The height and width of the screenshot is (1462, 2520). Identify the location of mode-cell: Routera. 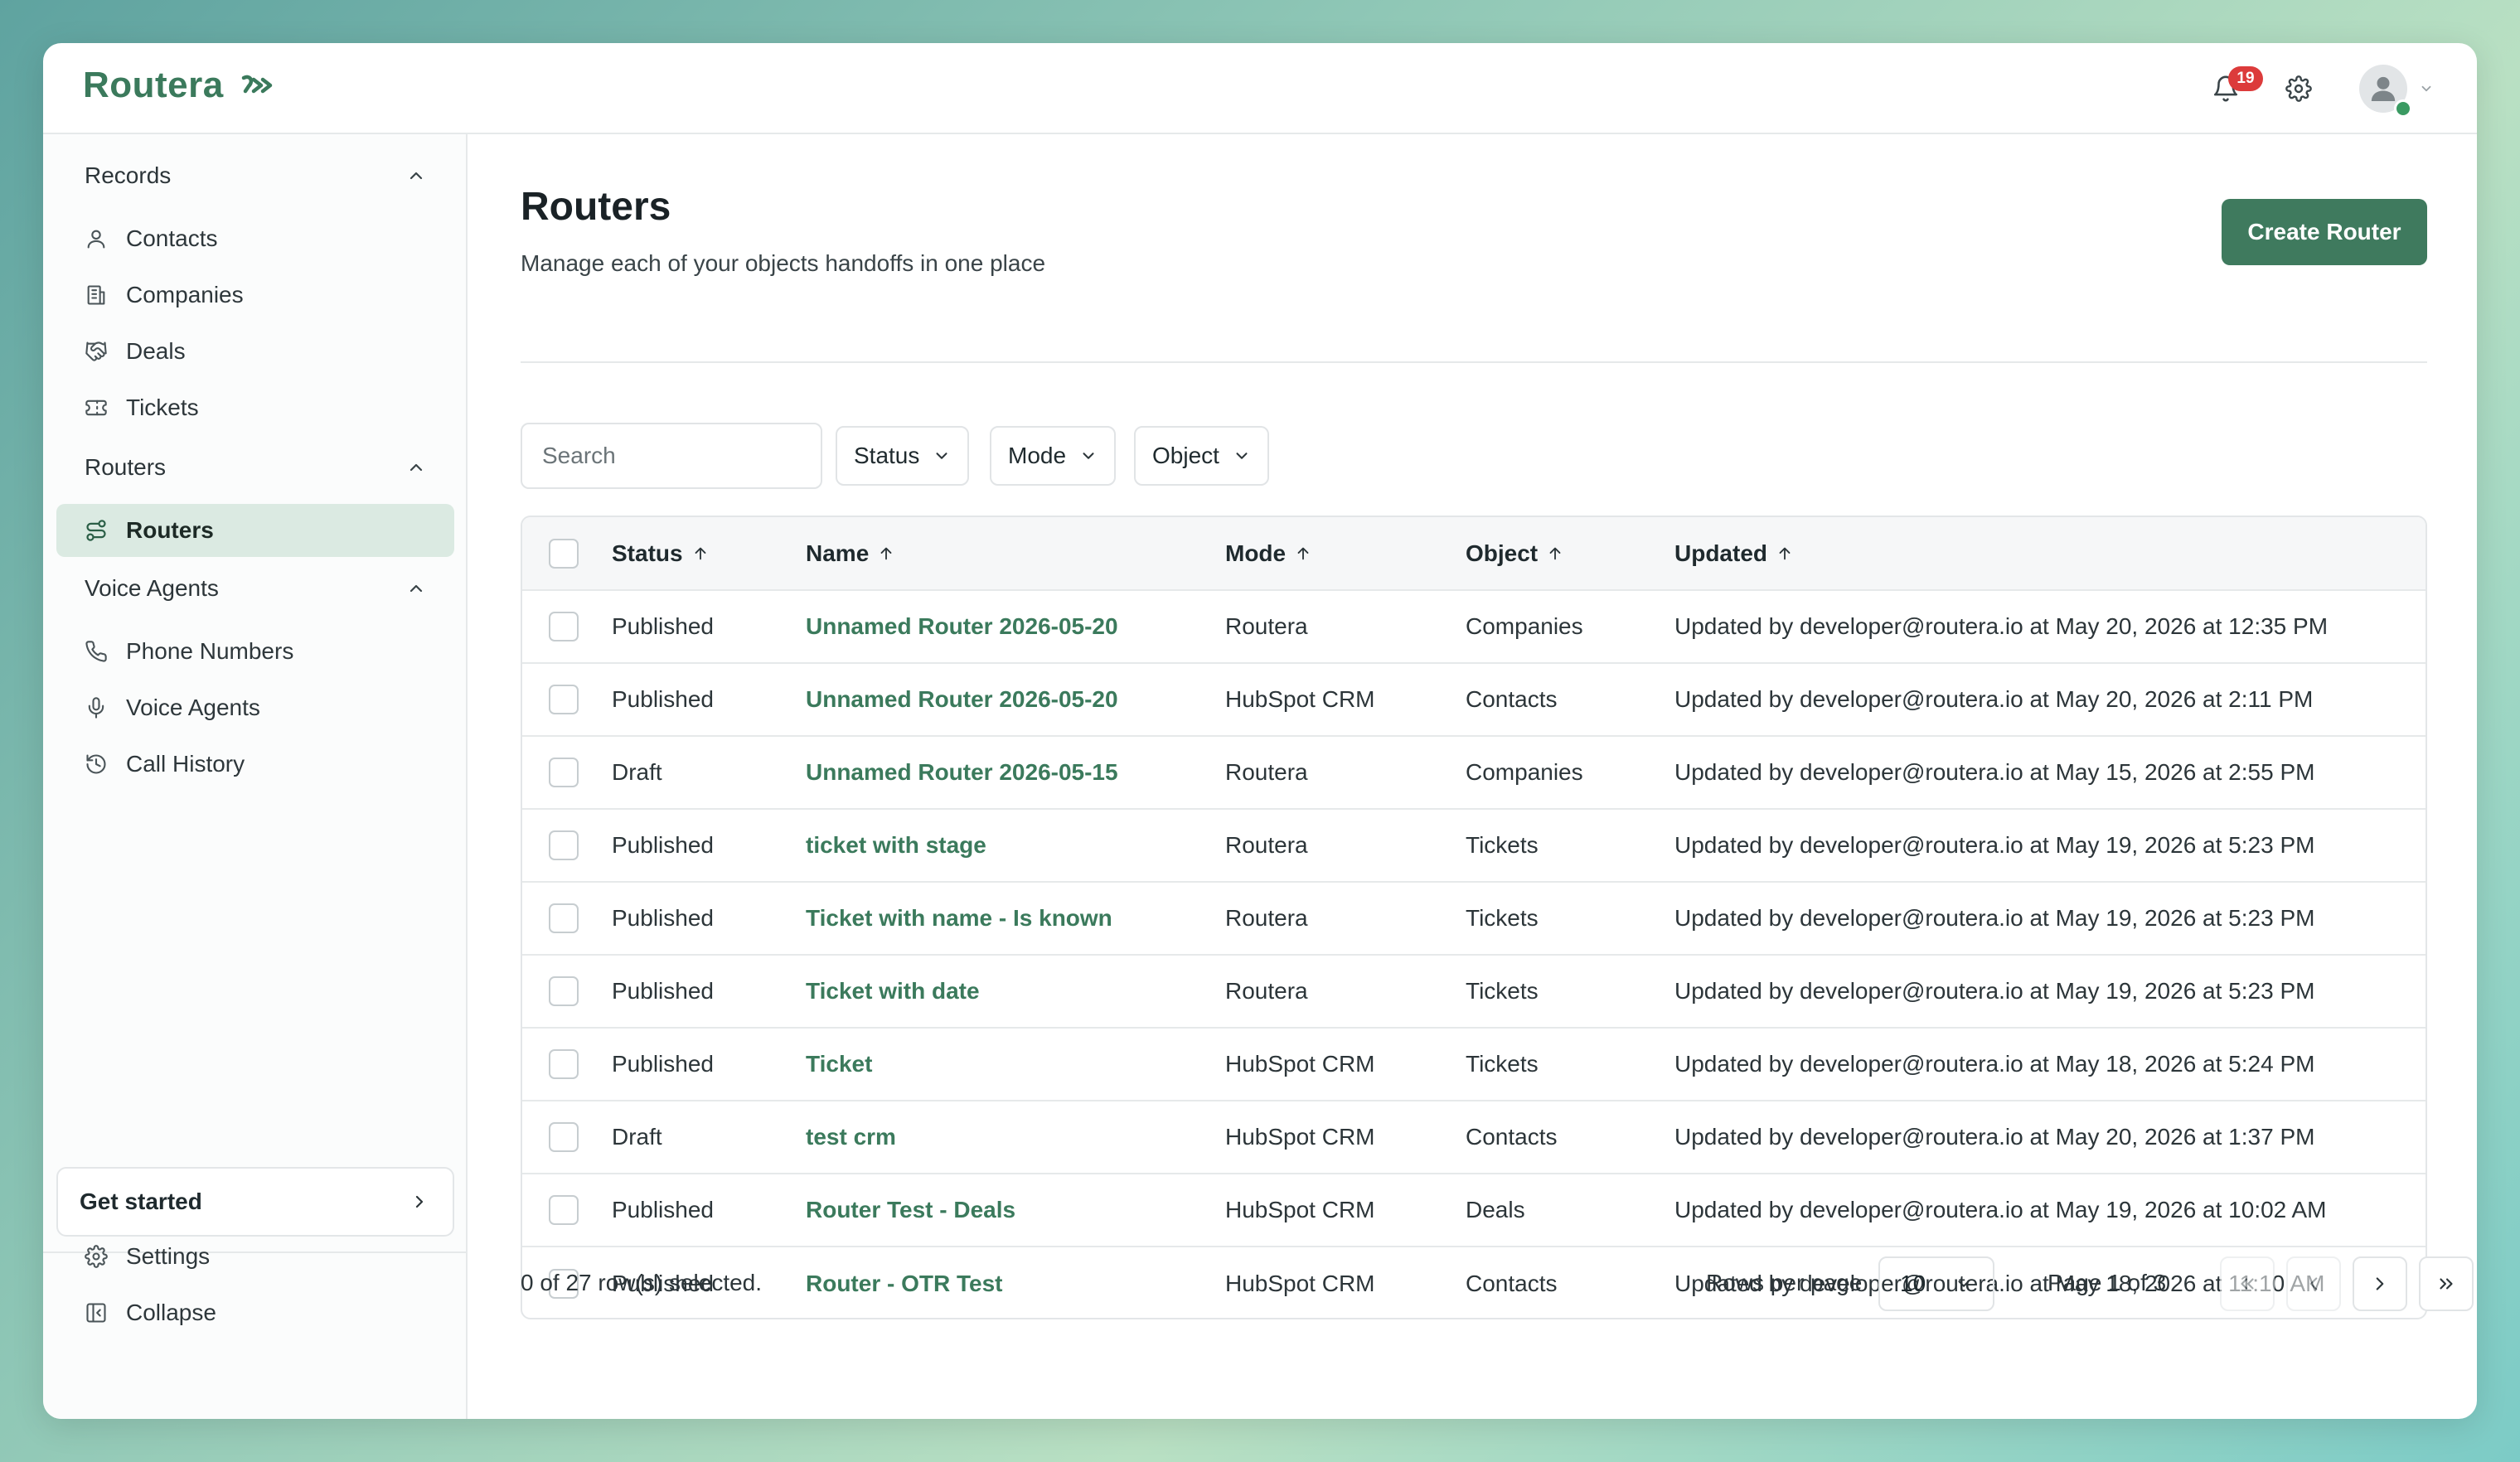
(1266, 626).